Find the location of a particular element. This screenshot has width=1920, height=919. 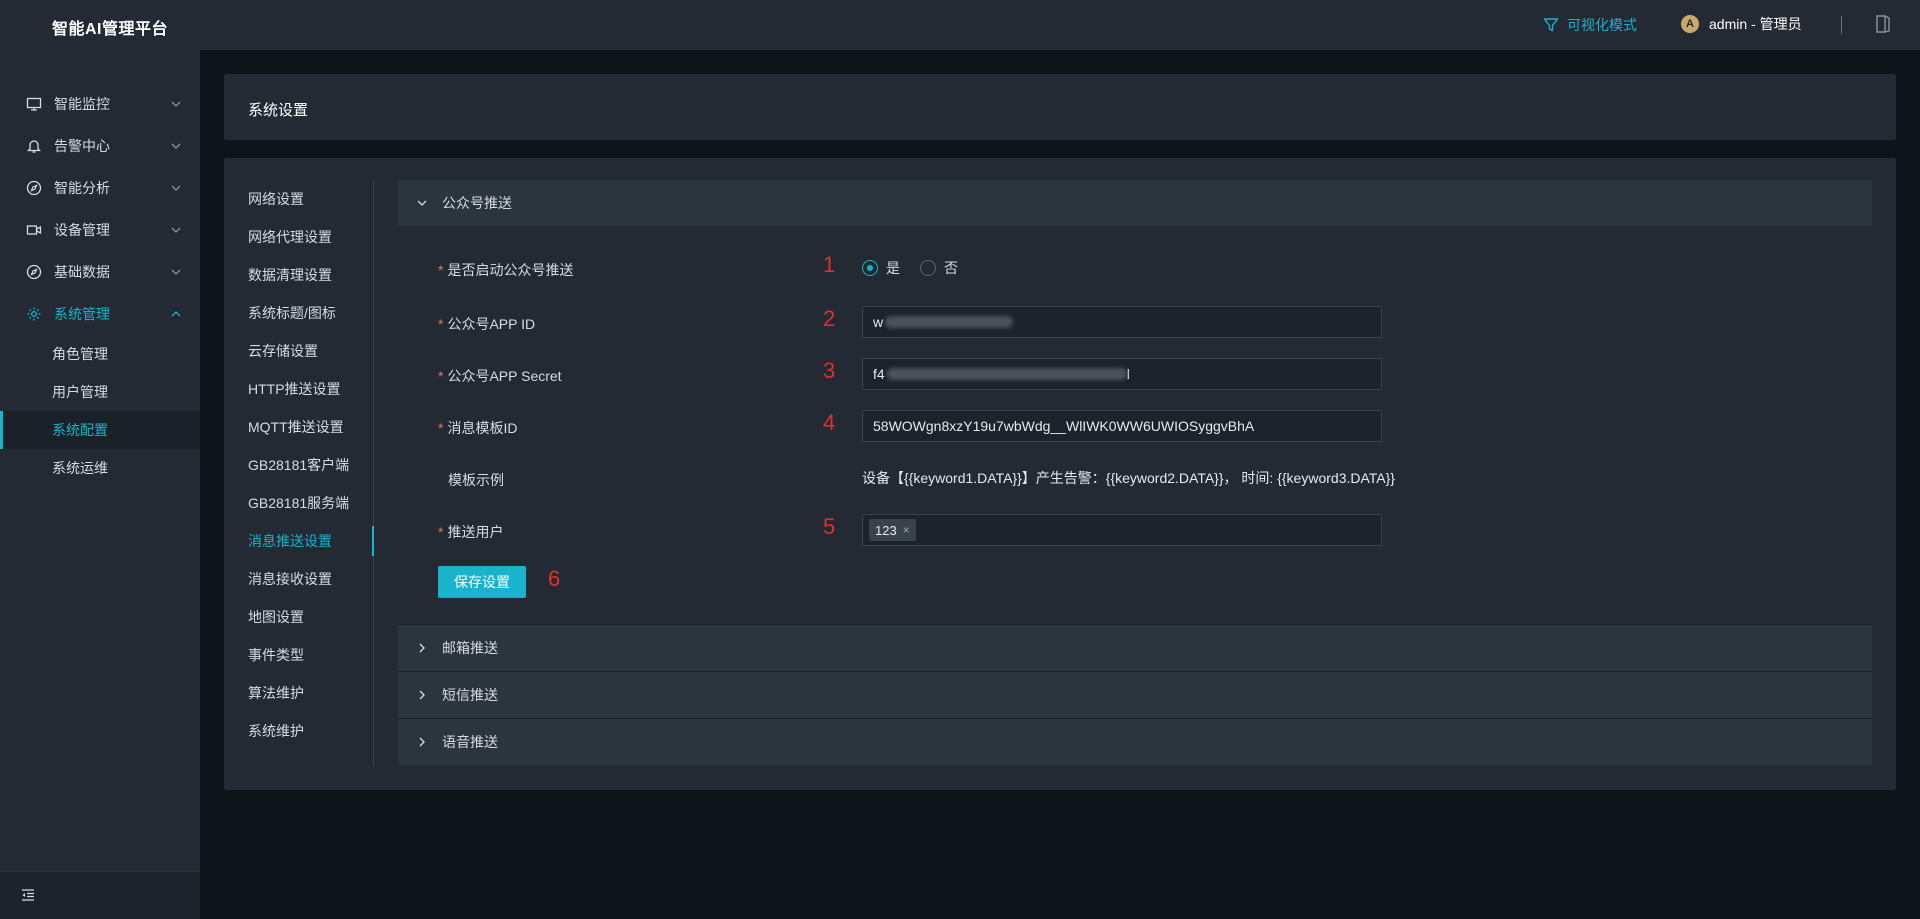

radio-yes is located at coordinates (870, 268).